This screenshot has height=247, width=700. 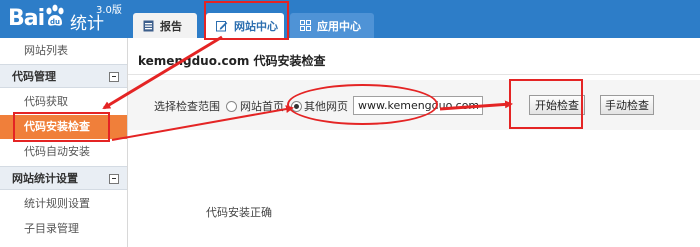 I want to click on annotation-box-start-button, so click(x=546, y=104).